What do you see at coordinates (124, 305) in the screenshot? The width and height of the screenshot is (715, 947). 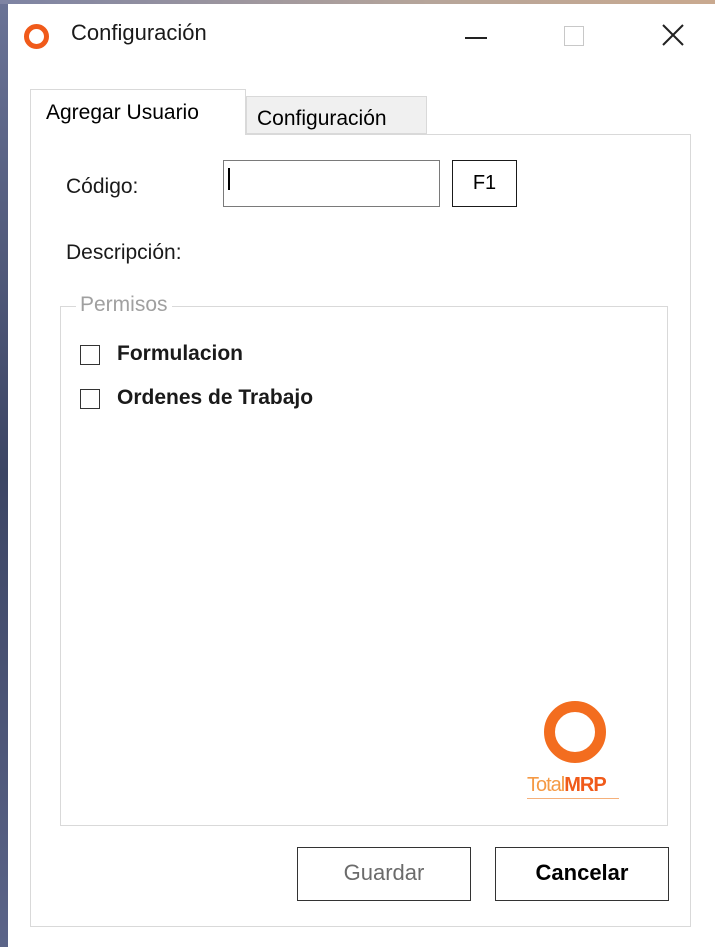 I see `permisos-legend: Permisos` at bounding box center [124, 305].